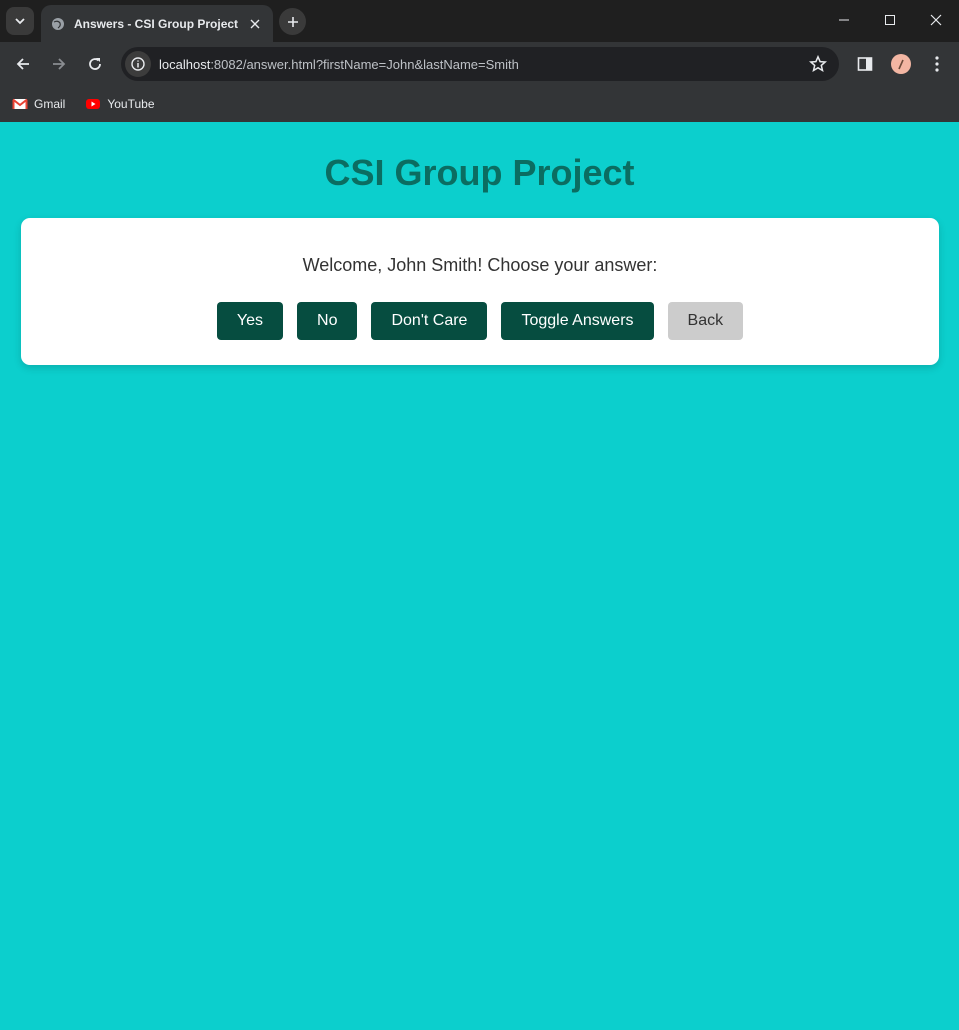 Image resolution: width=959 pixels, height=1030 pixels. What do you see at coordinates (185, 64) in the screenshot?
I see `url-host: localhost` at bounding box center [185, 64].